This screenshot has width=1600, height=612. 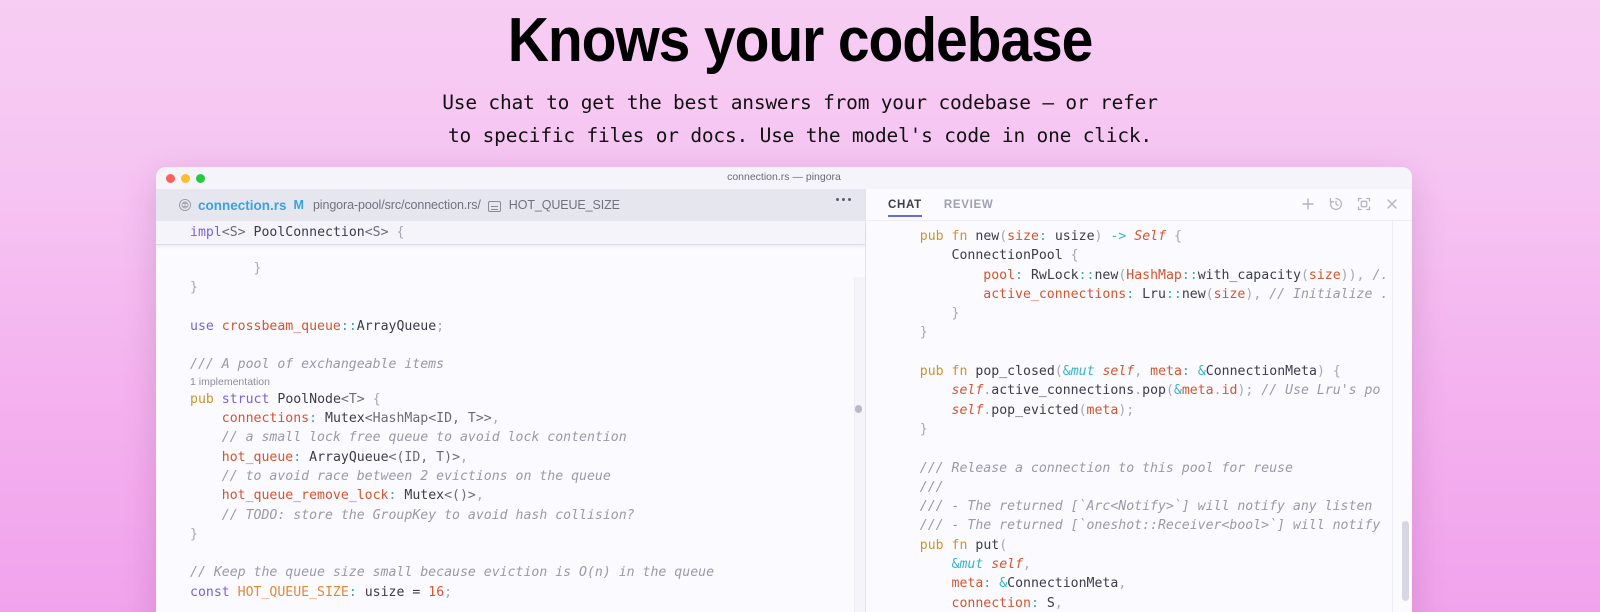 What do you see at coordinates (1139, 205) in the screenshot?
I see `chat-tab-bar: CHAT REVIEW` at bounding box center [1139, 205].